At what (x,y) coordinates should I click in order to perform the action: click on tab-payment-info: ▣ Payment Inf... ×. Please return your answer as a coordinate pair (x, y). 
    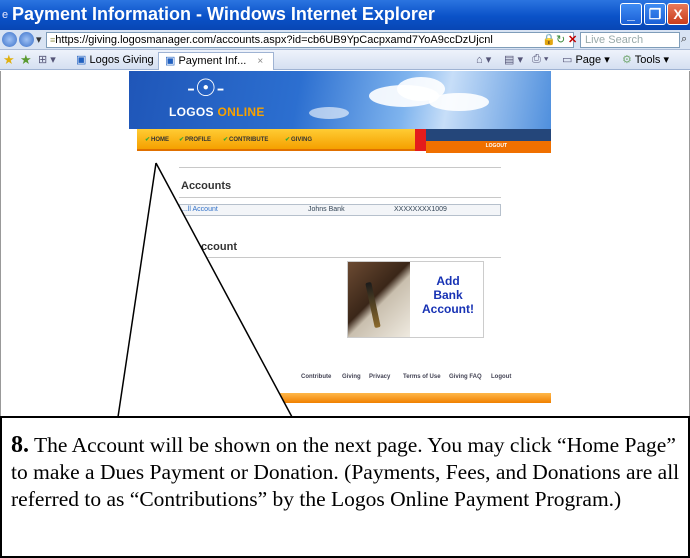
    Looking at the image, I should click on (216, 61).